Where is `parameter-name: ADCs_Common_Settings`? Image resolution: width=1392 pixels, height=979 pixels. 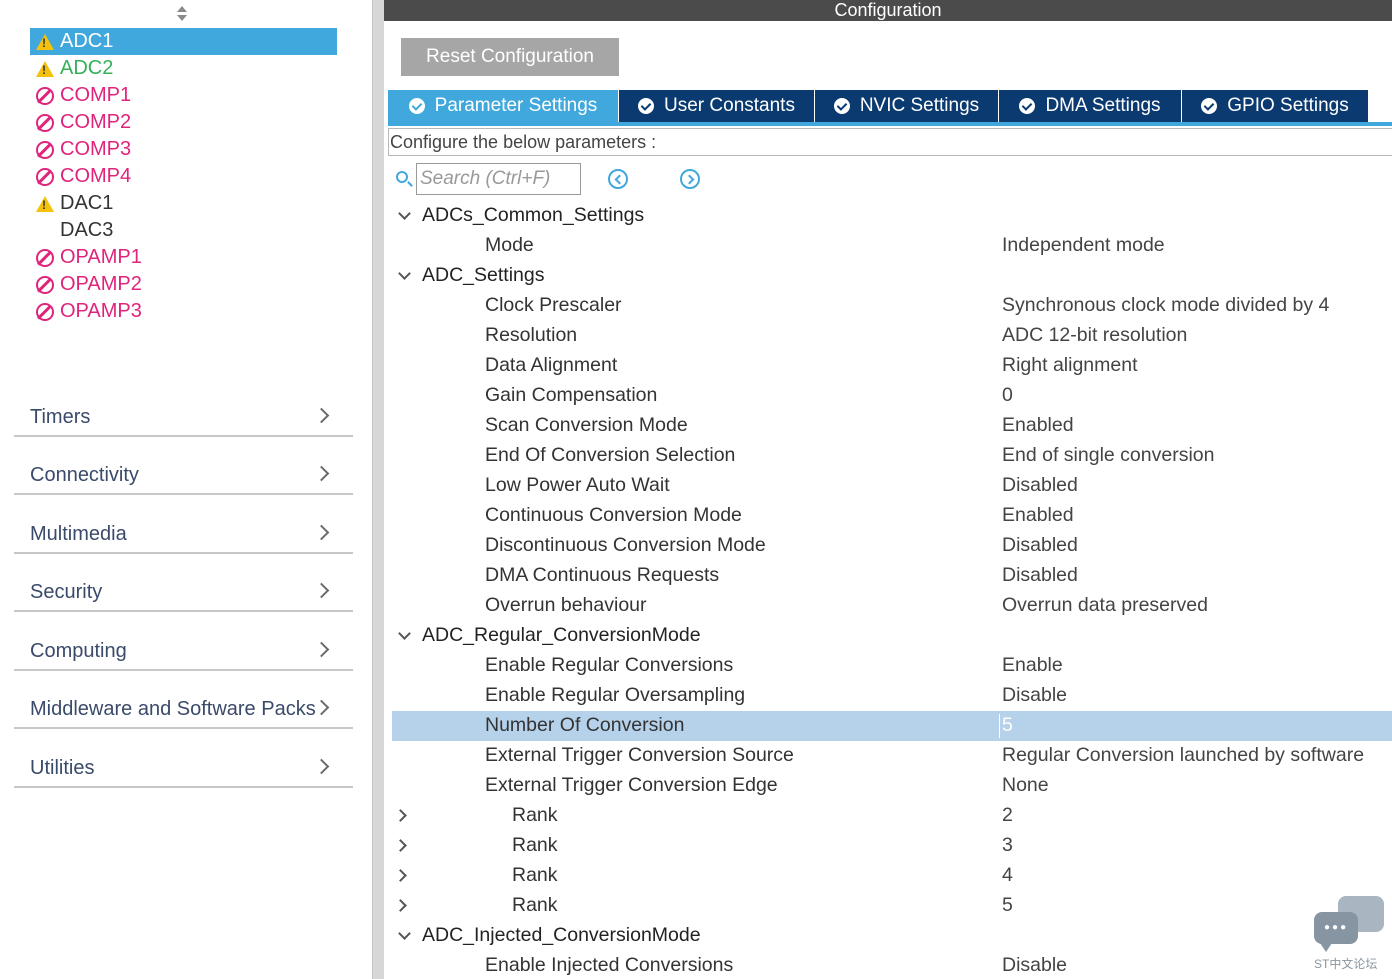 parameter-name: ADCs_Common_Settings is located at coordinates (533, 215).